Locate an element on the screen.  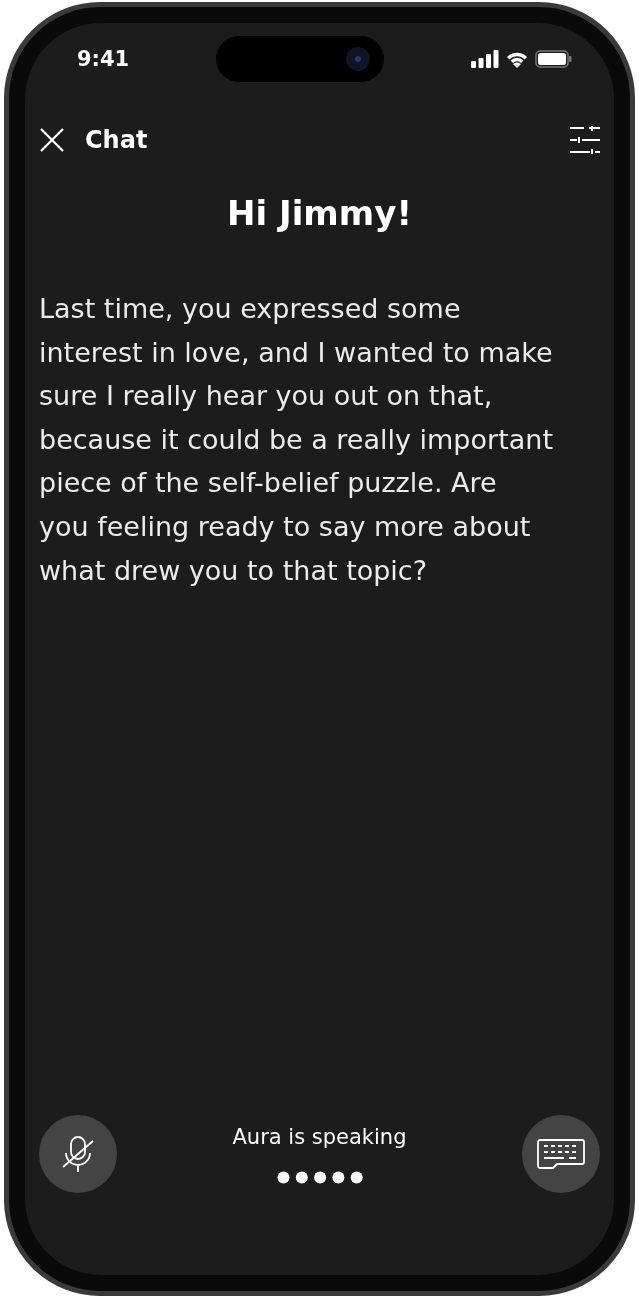
signal-icon is located at coordinates (485, 59).